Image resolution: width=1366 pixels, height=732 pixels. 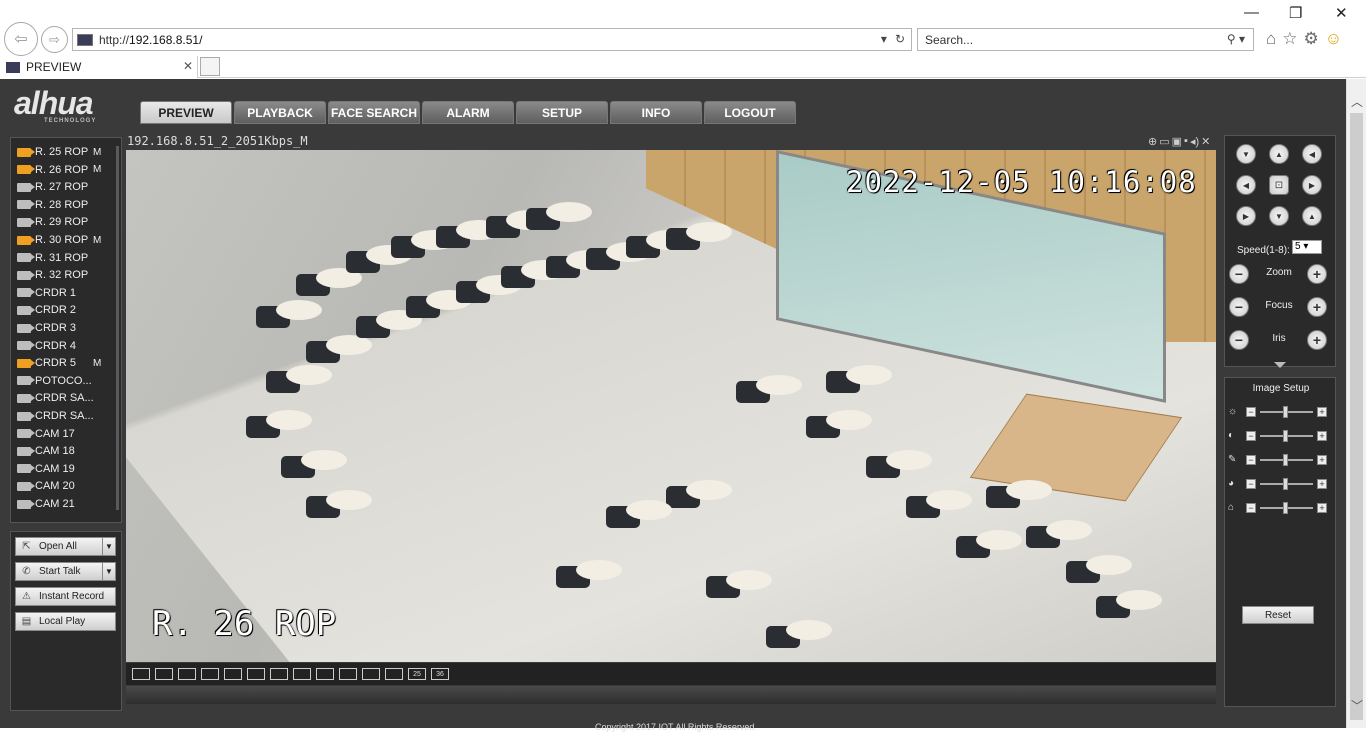 What do you see at coordinates (59, 240) in the screenshot?
I see `camera-list-item: R. 30 ROP M` at bounding box center [59, 240].